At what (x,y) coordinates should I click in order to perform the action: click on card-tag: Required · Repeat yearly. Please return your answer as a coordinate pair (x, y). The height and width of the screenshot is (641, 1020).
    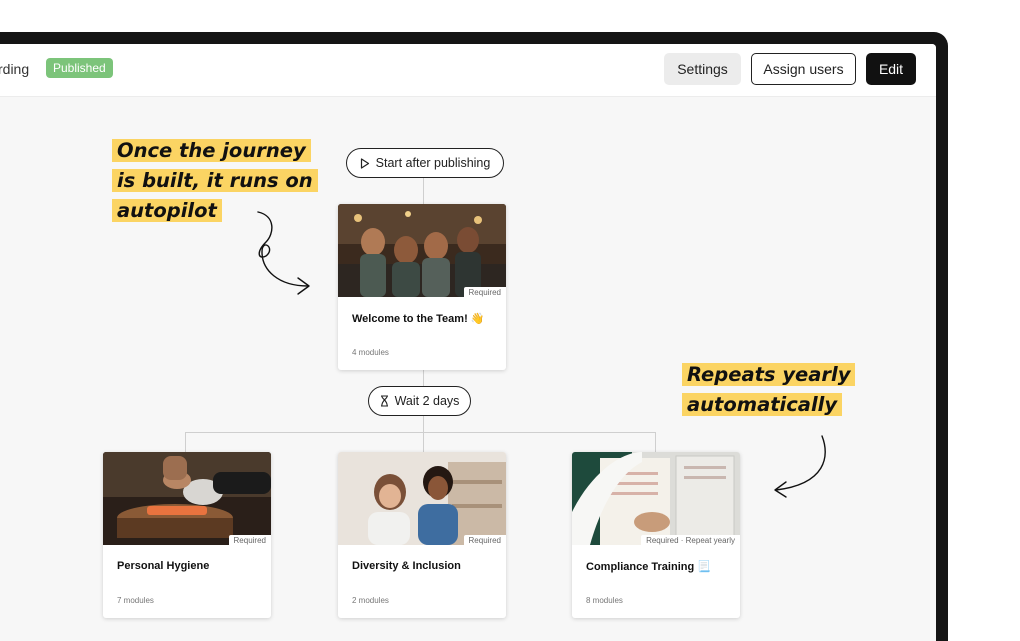
    Looking at the image, I should click on (690, 540).